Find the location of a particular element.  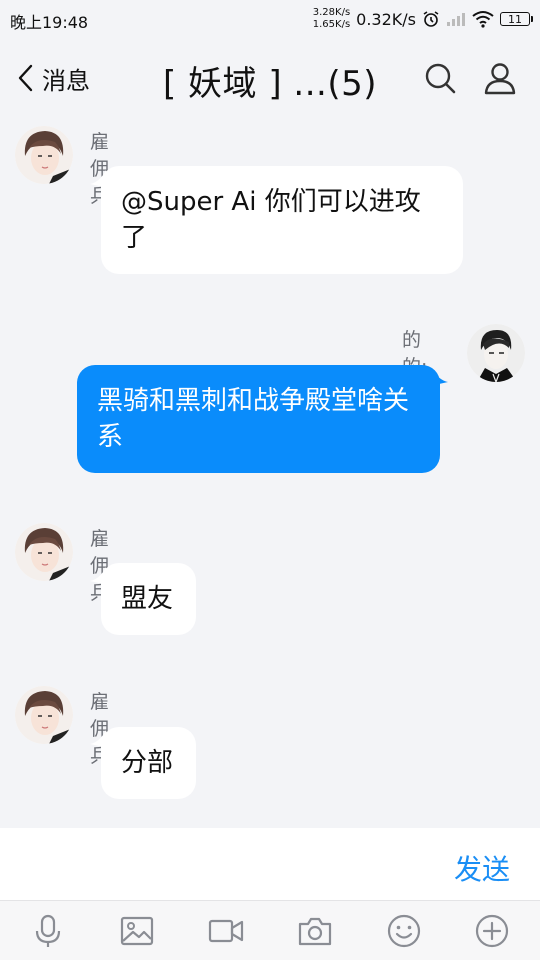

upload-speed: 3.28K/s is located at coordinates (331, 12).